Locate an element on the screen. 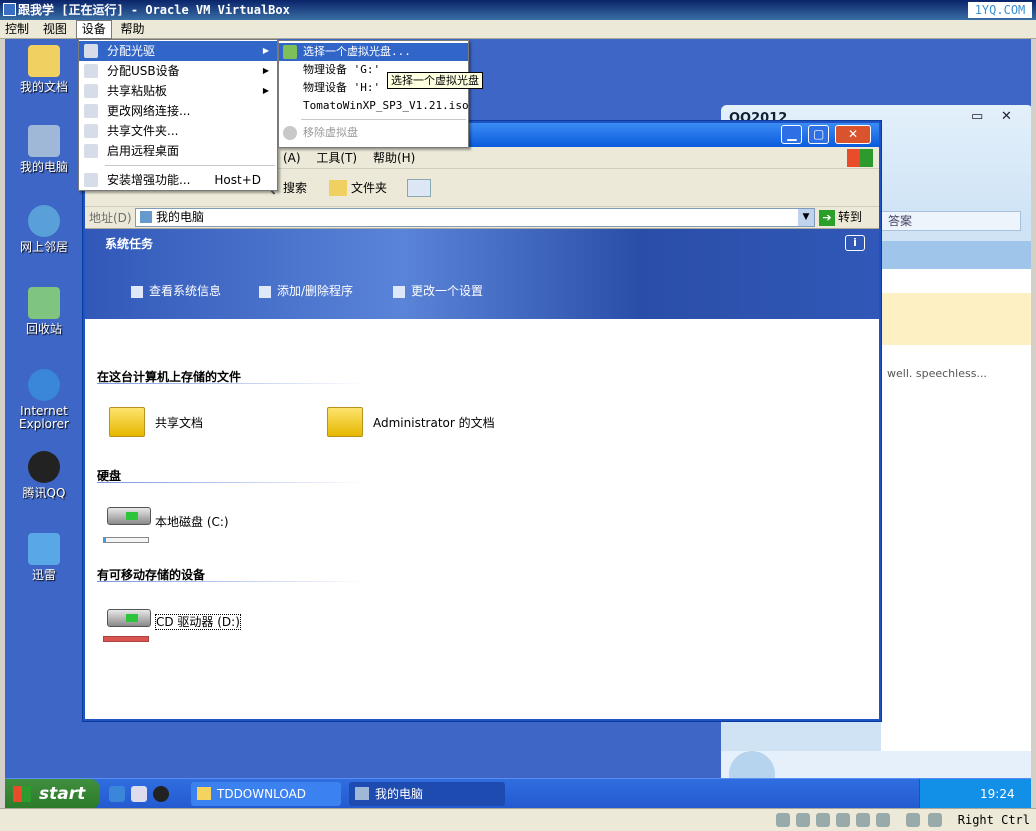 The image size is (1036, 831). desktop-icon-ie: Internet Explorer is located at coordinates (44, 400).